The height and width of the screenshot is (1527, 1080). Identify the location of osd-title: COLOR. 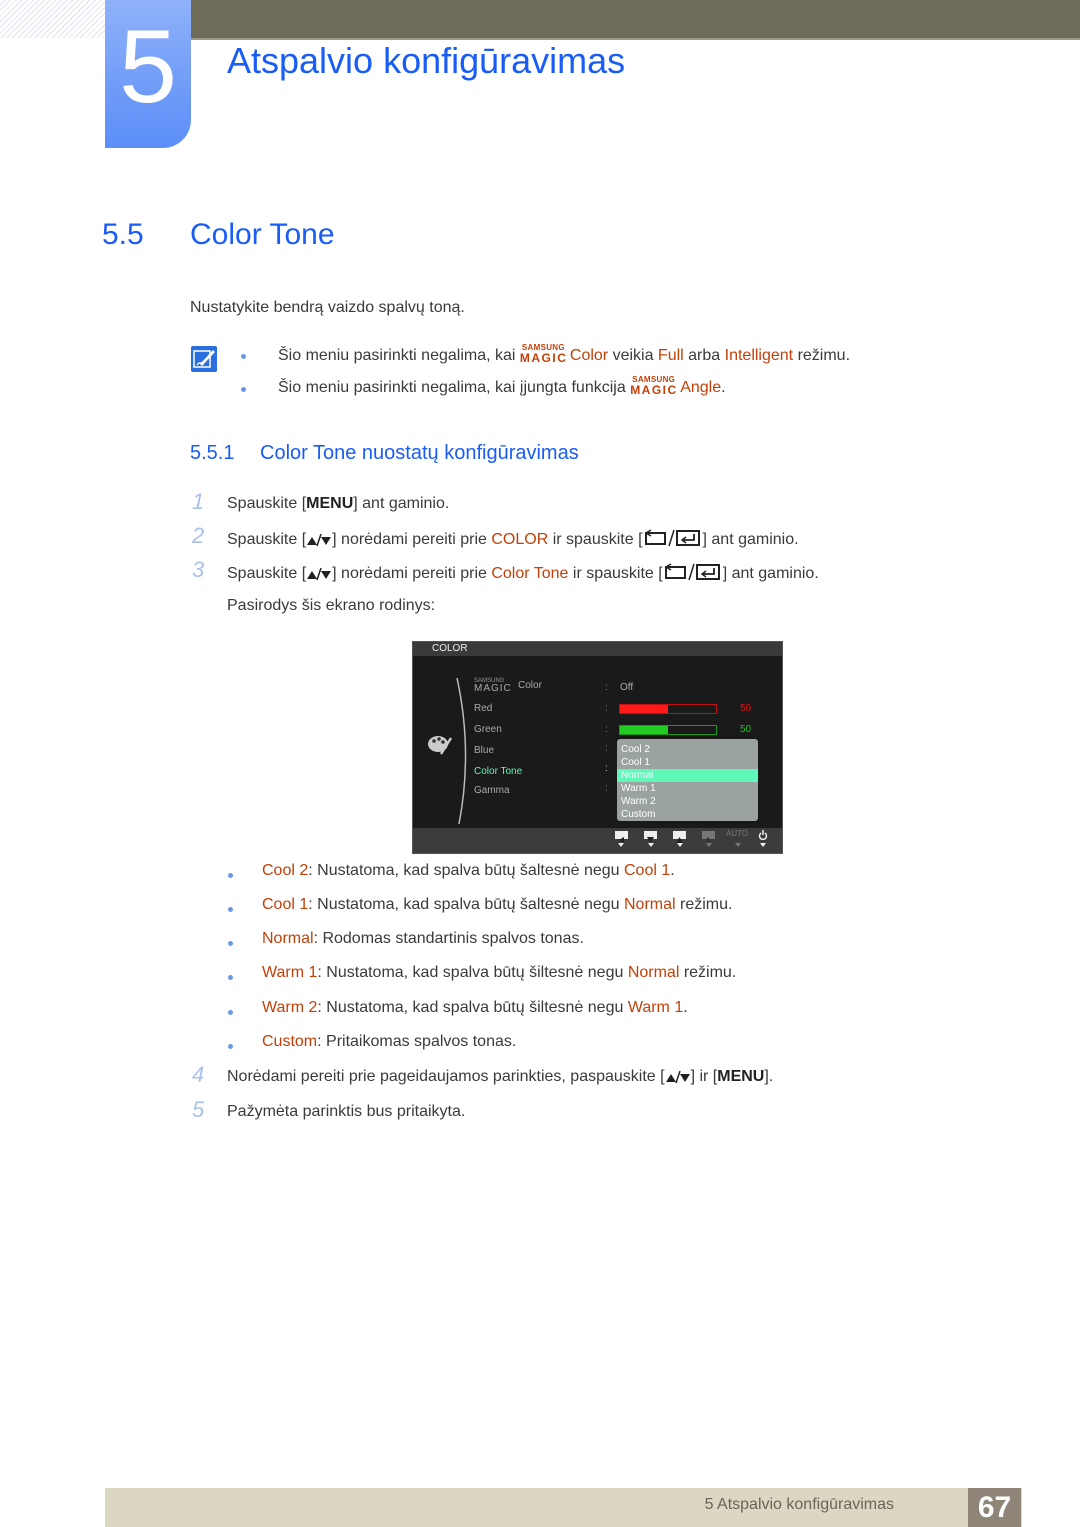
(450, 648).